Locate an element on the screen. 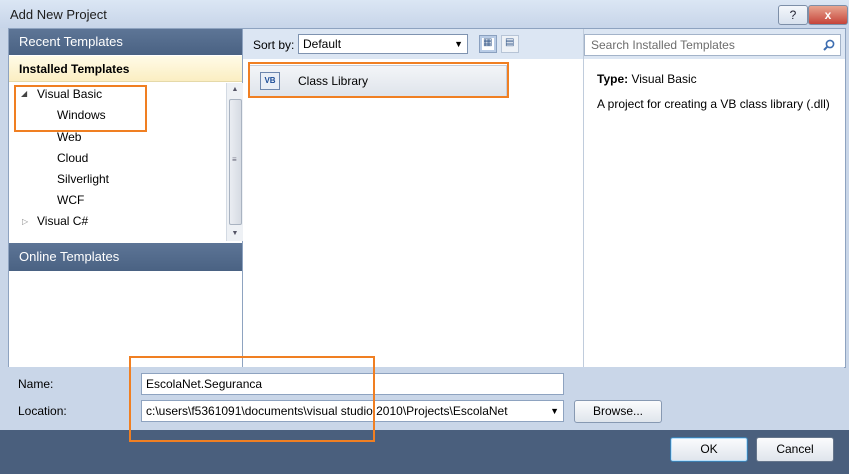  ok-button: OK is located at coordinates (709, 449).